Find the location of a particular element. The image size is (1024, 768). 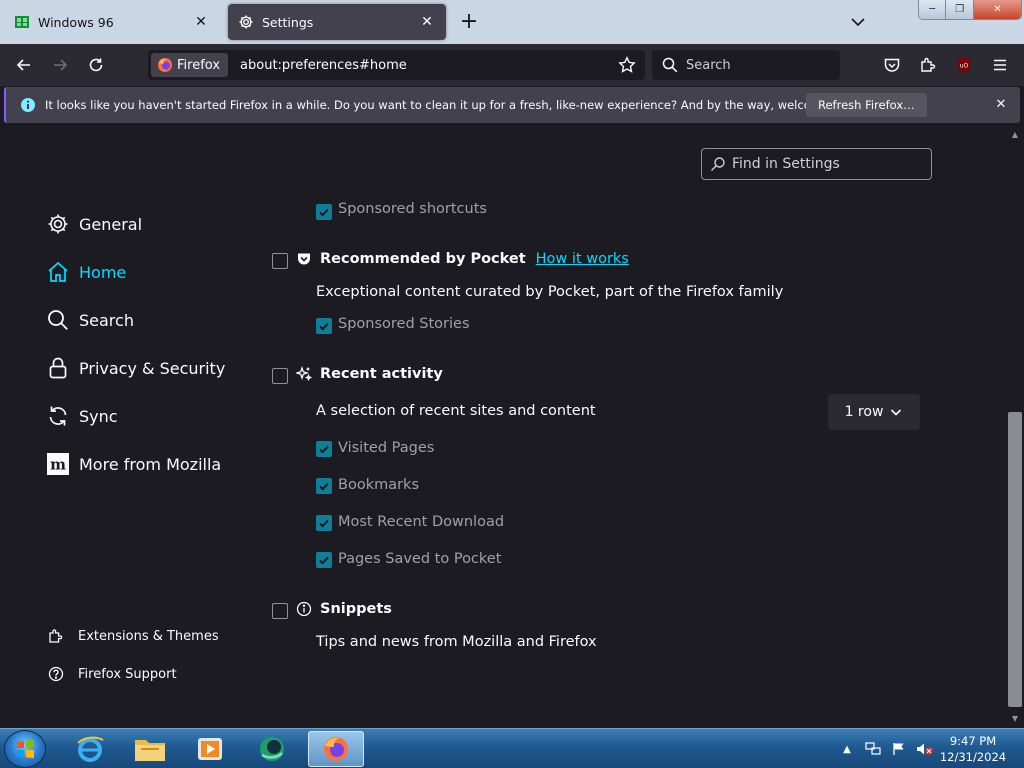

recent-activity-checkbox is located at coordinates (280, 376).